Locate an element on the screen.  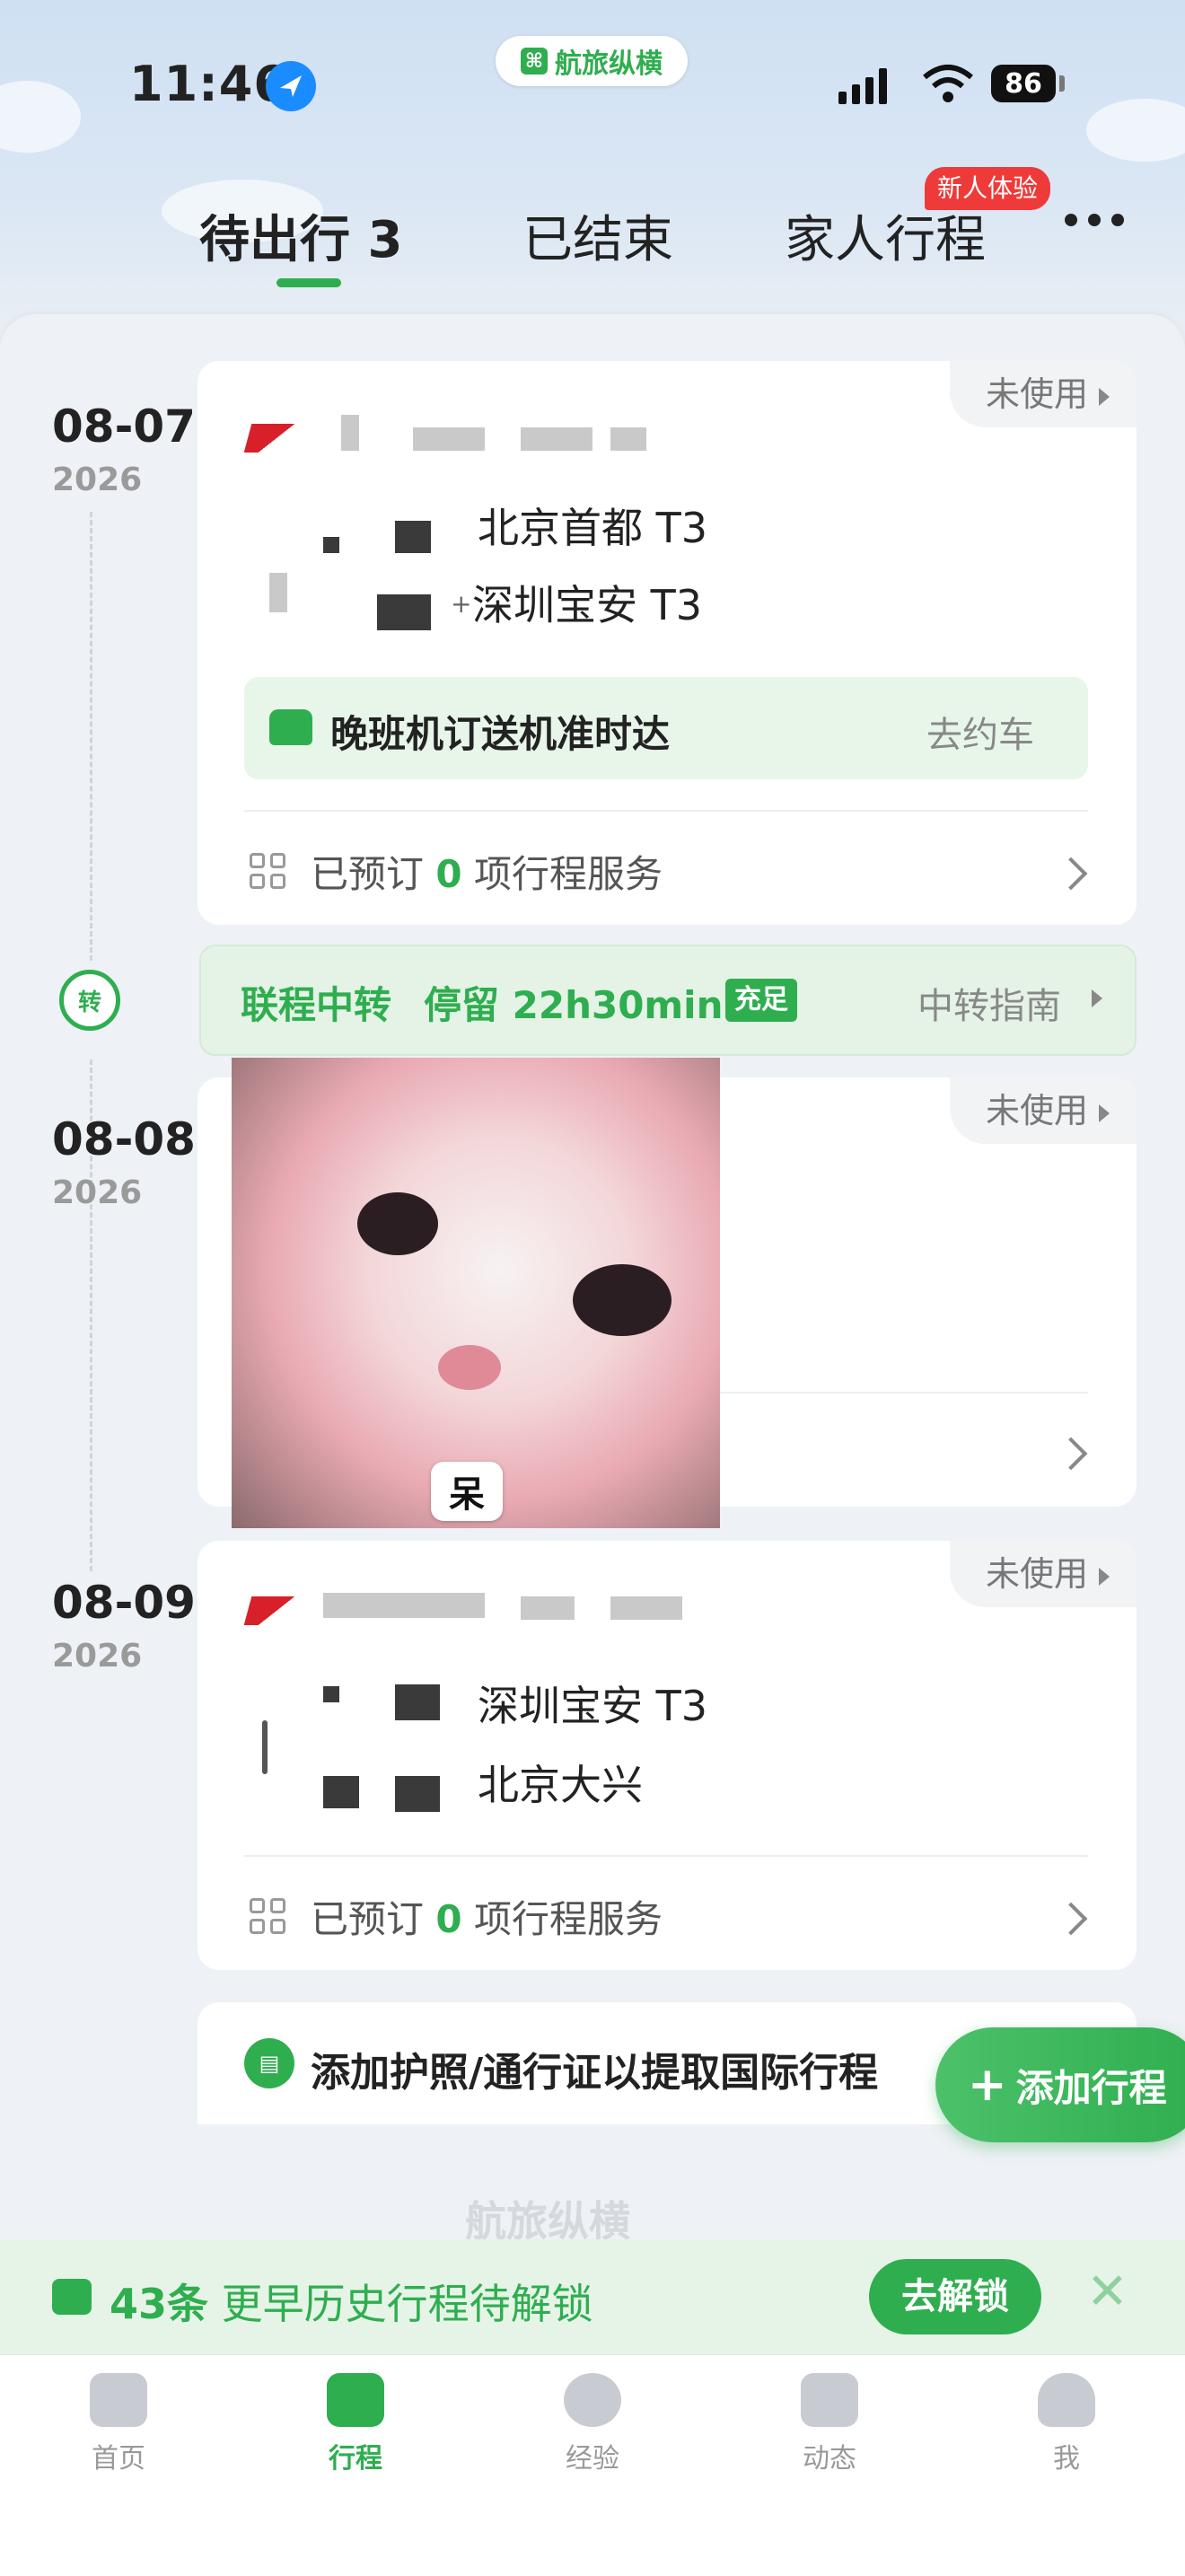
brand-pill: ⌘ 航旅纵横 is located at coordinates (592, 61).